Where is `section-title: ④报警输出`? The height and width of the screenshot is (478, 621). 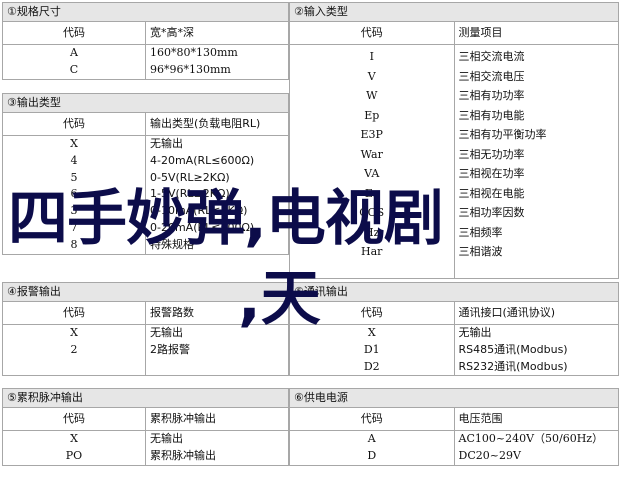
section-title: ④报警输出 is located at coordinates (145, 292).